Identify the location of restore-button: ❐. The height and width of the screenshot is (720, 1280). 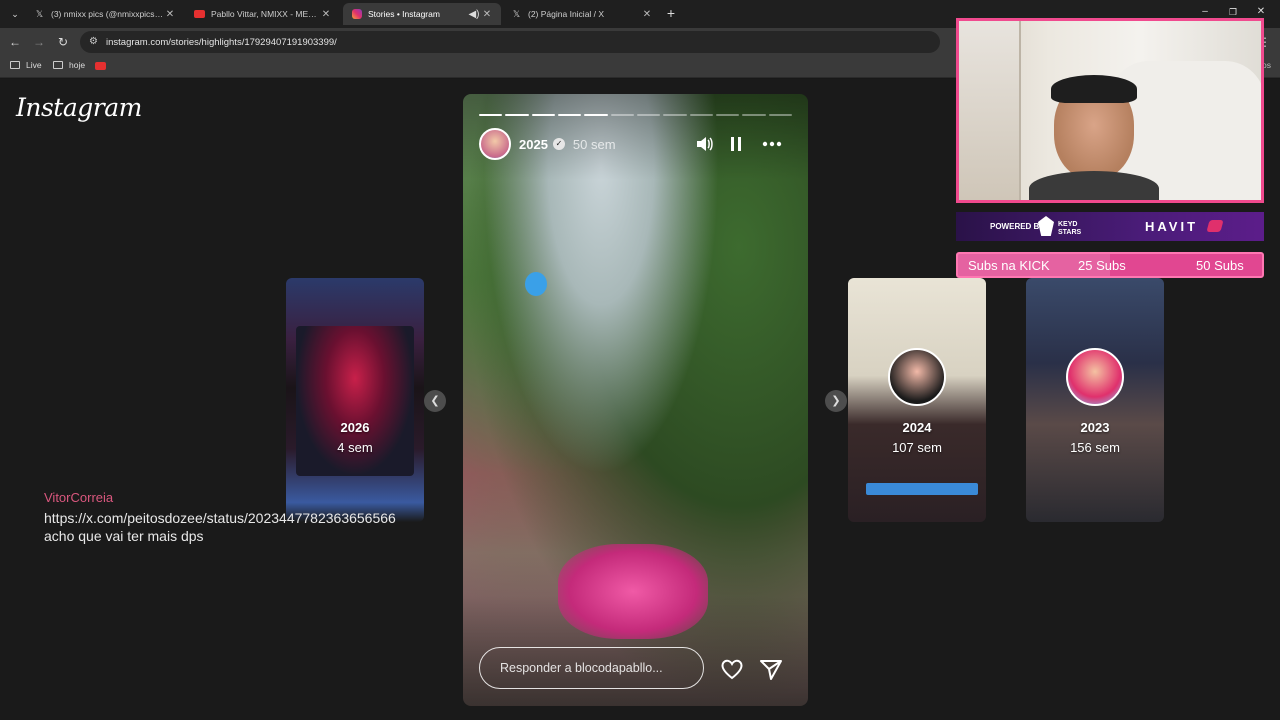
(1233, 12).